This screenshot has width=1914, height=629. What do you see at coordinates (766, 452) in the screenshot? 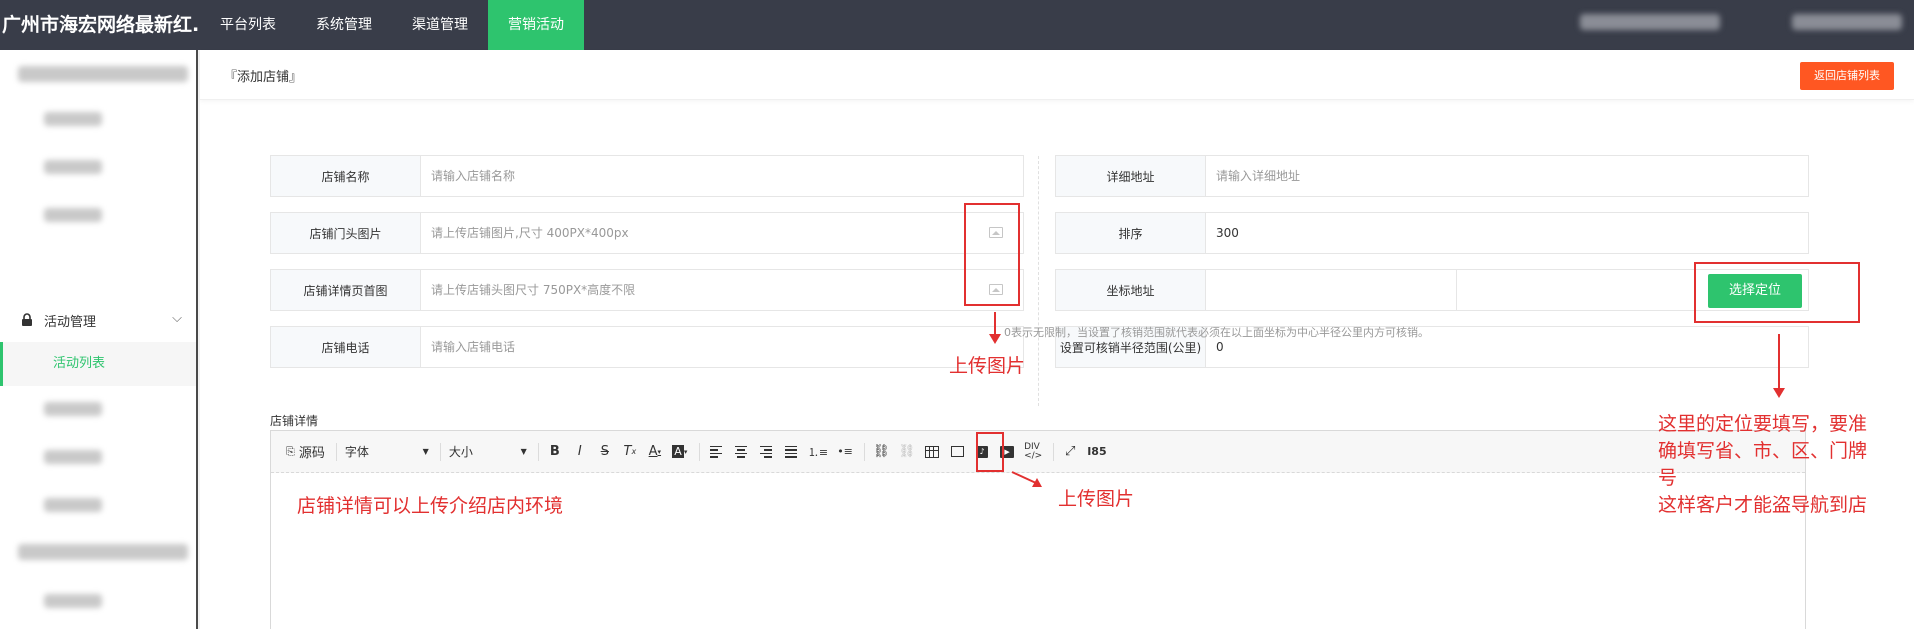
I see `align-right-icon` at bounding box center [766, 452].